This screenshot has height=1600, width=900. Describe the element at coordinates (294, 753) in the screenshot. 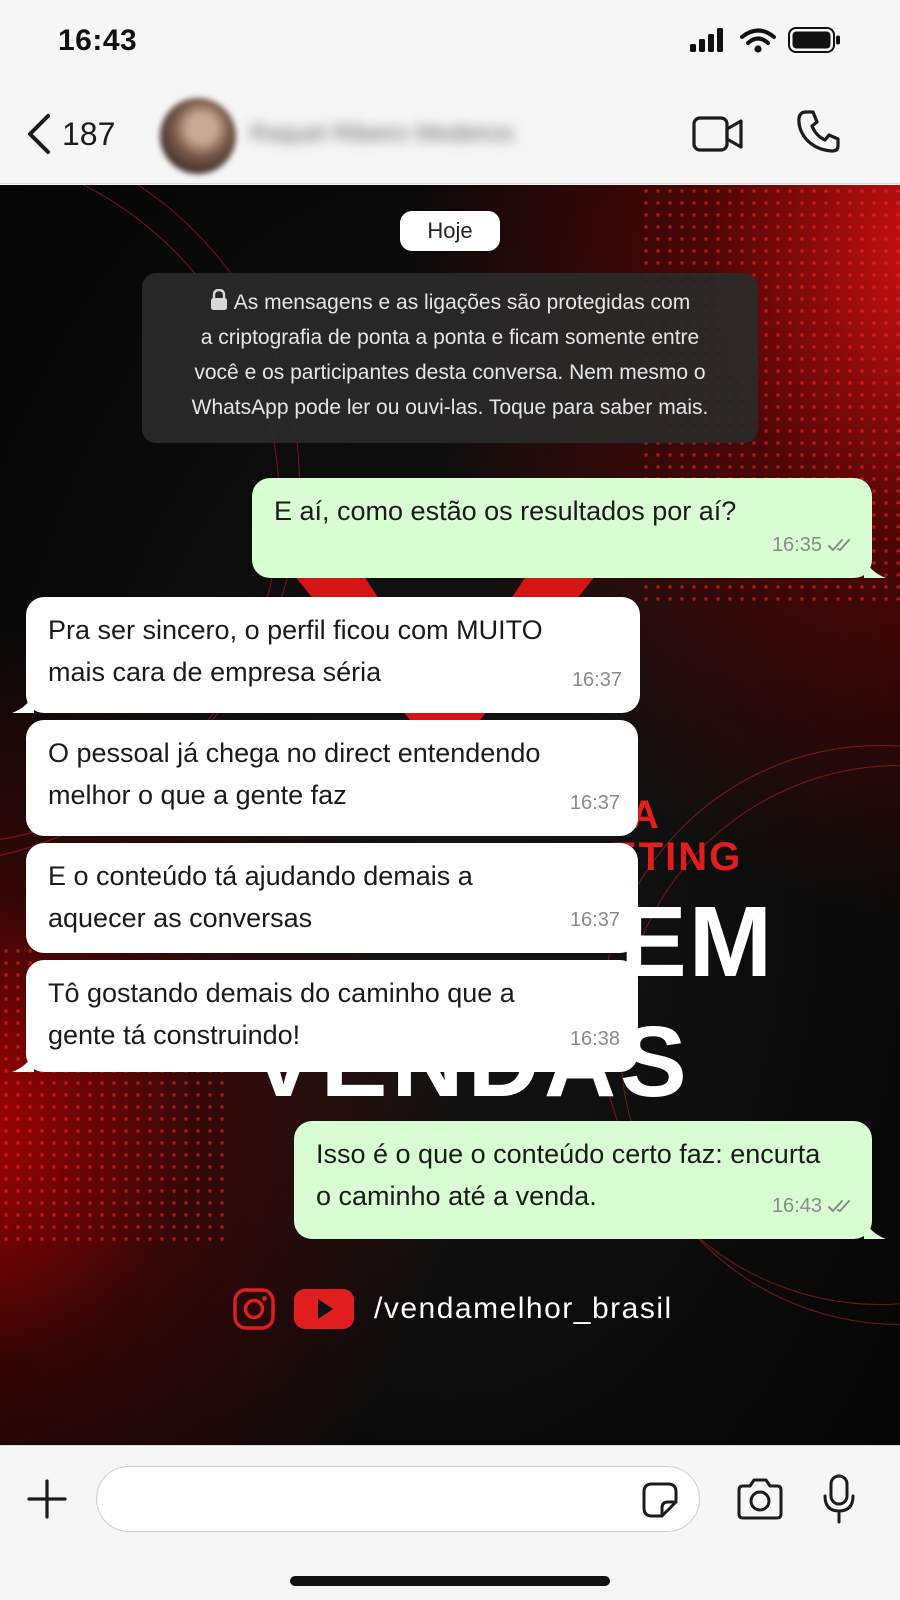

I see `message-text: O pessoal já chega no direct entendendo` at that location.